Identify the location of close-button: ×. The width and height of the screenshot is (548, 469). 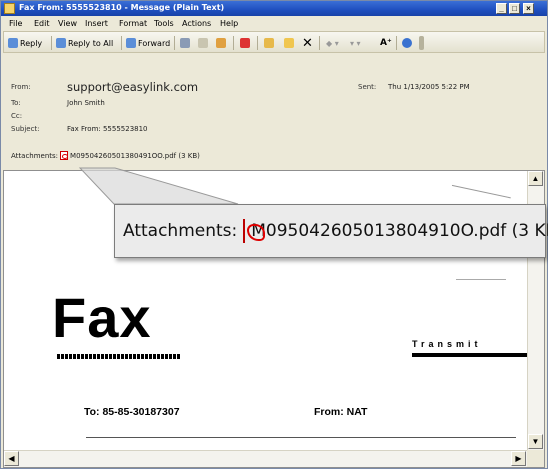
(528, 8).